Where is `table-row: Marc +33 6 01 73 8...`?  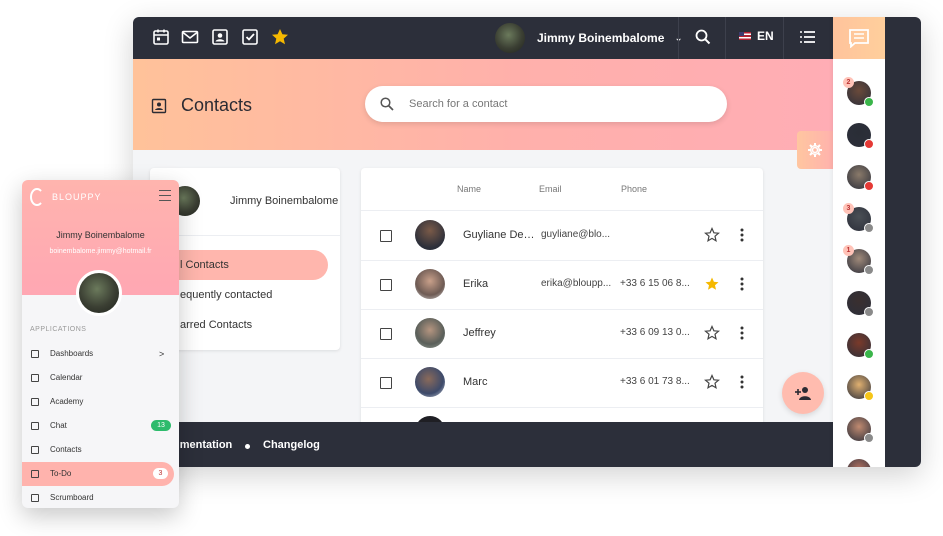
table-row: Marc +33 6 01 73 8... is located at coordinates (562, 383).